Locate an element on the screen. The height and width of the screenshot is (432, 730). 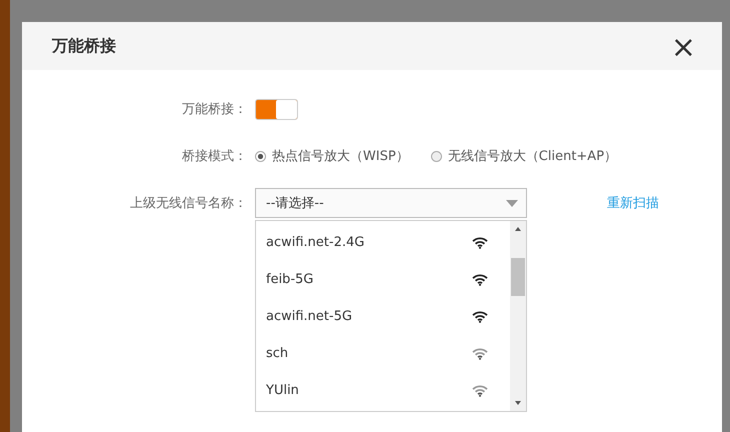
scrollbar is located at coordinates (518, 316).